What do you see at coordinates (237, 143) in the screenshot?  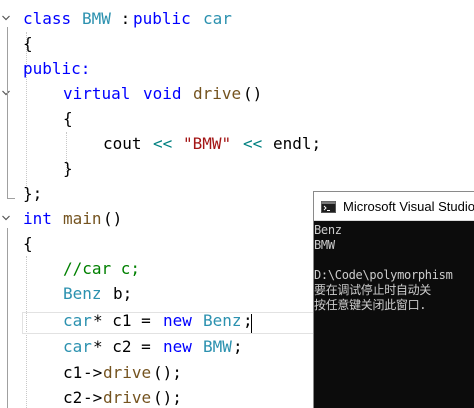 I see `code-line: cout << "BMW" << endl;` at bounding box center [237, 143].